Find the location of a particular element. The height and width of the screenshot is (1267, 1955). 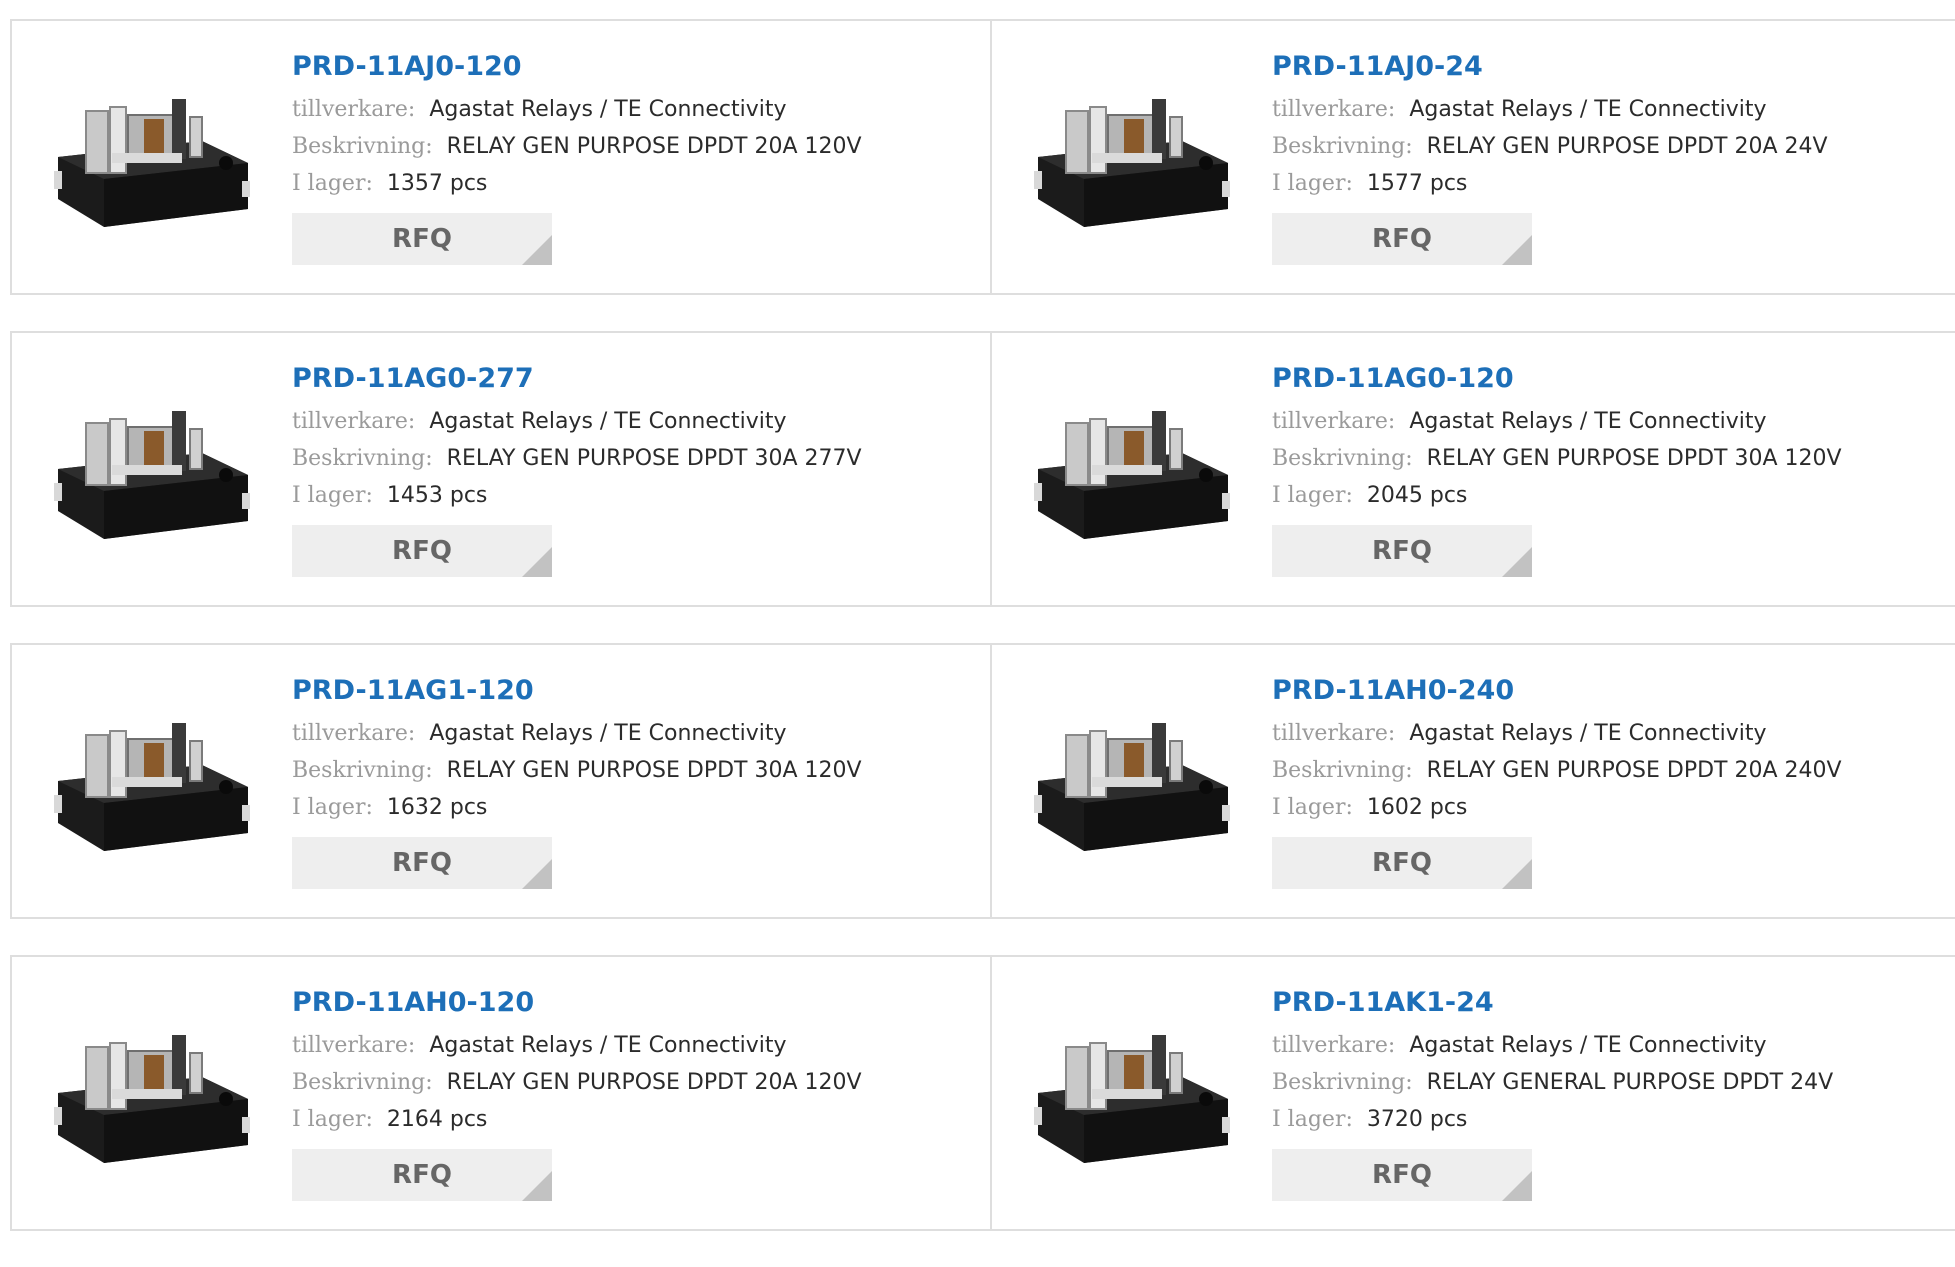

description-value: RELAY GEN PURPOSE DPDT 20A 240V is located at coordinates (1634, 770).